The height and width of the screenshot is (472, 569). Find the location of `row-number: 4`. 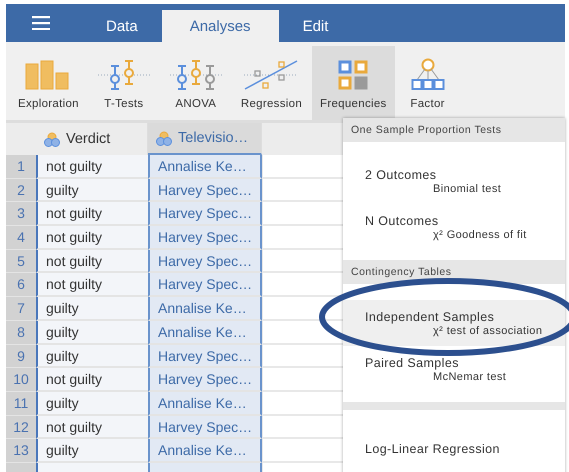

row-number: 4 is located at coordinates (21, 238).